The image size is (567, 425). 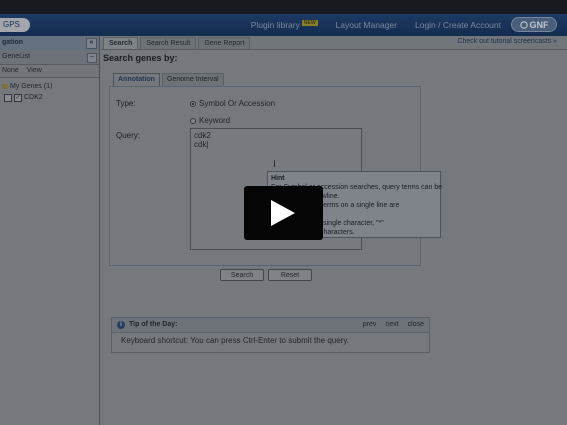 I want to click on info-icon: i, so click(x=121, y=325).